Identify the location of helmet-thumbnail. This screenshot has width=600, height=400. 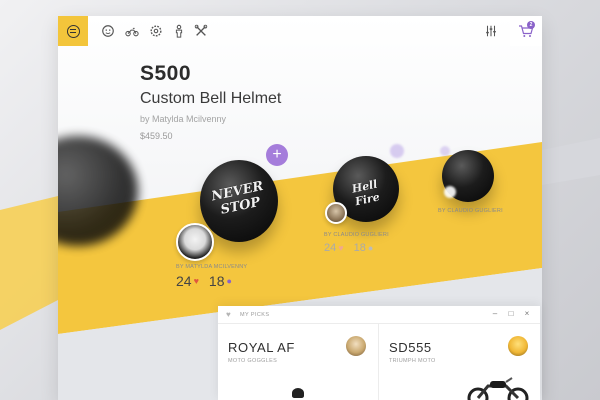
(298, 393).